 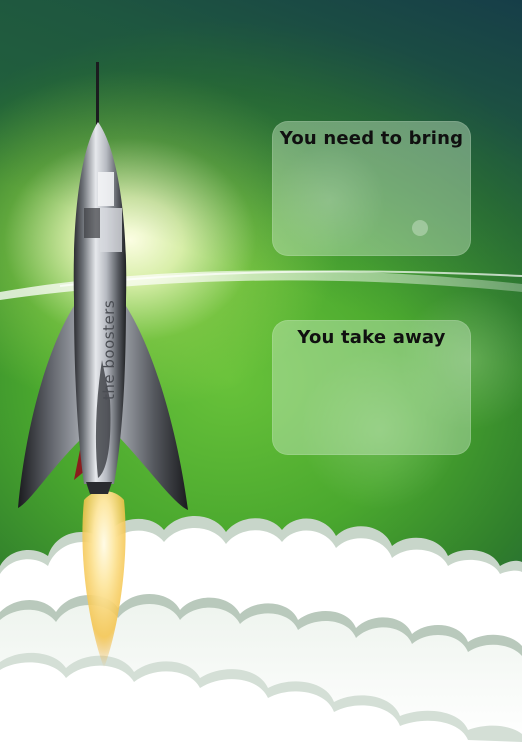 I want to click on rocket-left-fin, so click(x=49, y=404).